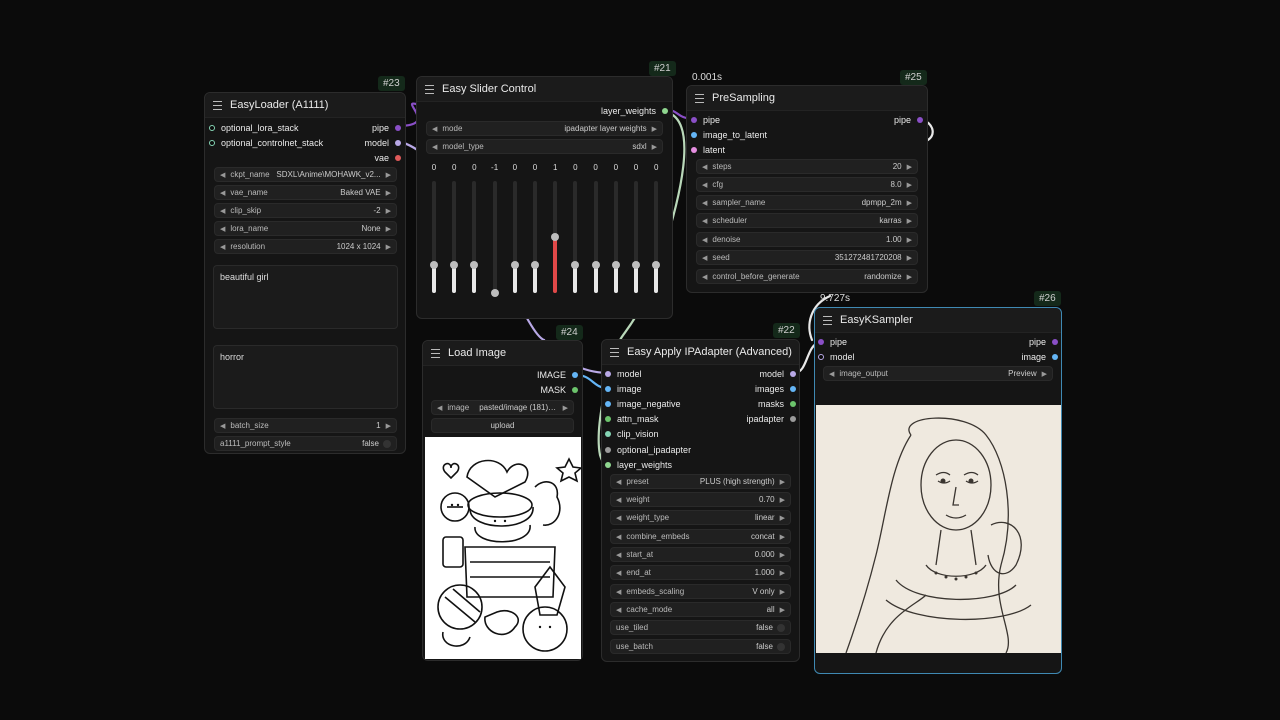  What do you see at coordinates (648, 450) in the screenshot?
I see `input-optional-ipadapter: optional_ipadapter` at bounding box center [648, 450].